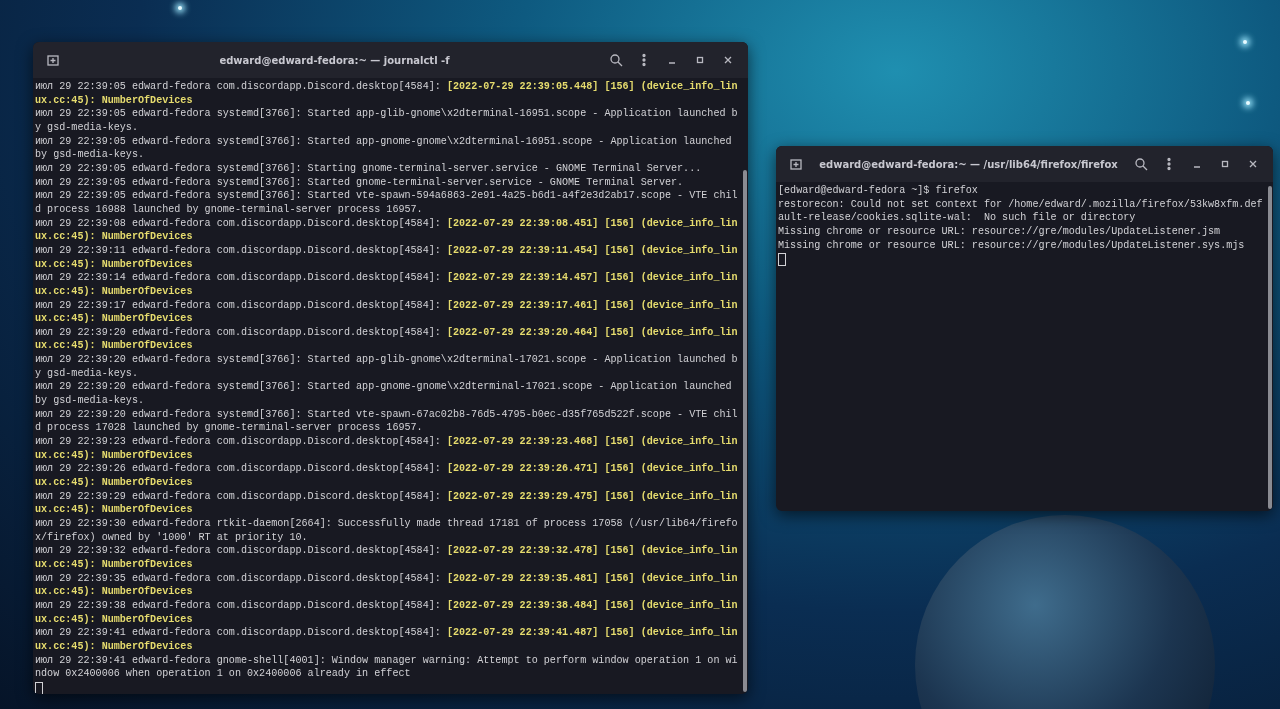  What do you see at coordinates (1012, 245) in the screenshot?
I see `log-line: Missing chrome or resource URL: resource://gre/modules/UpdateListener.sys.mjs` at bounding box center [1012, 245].